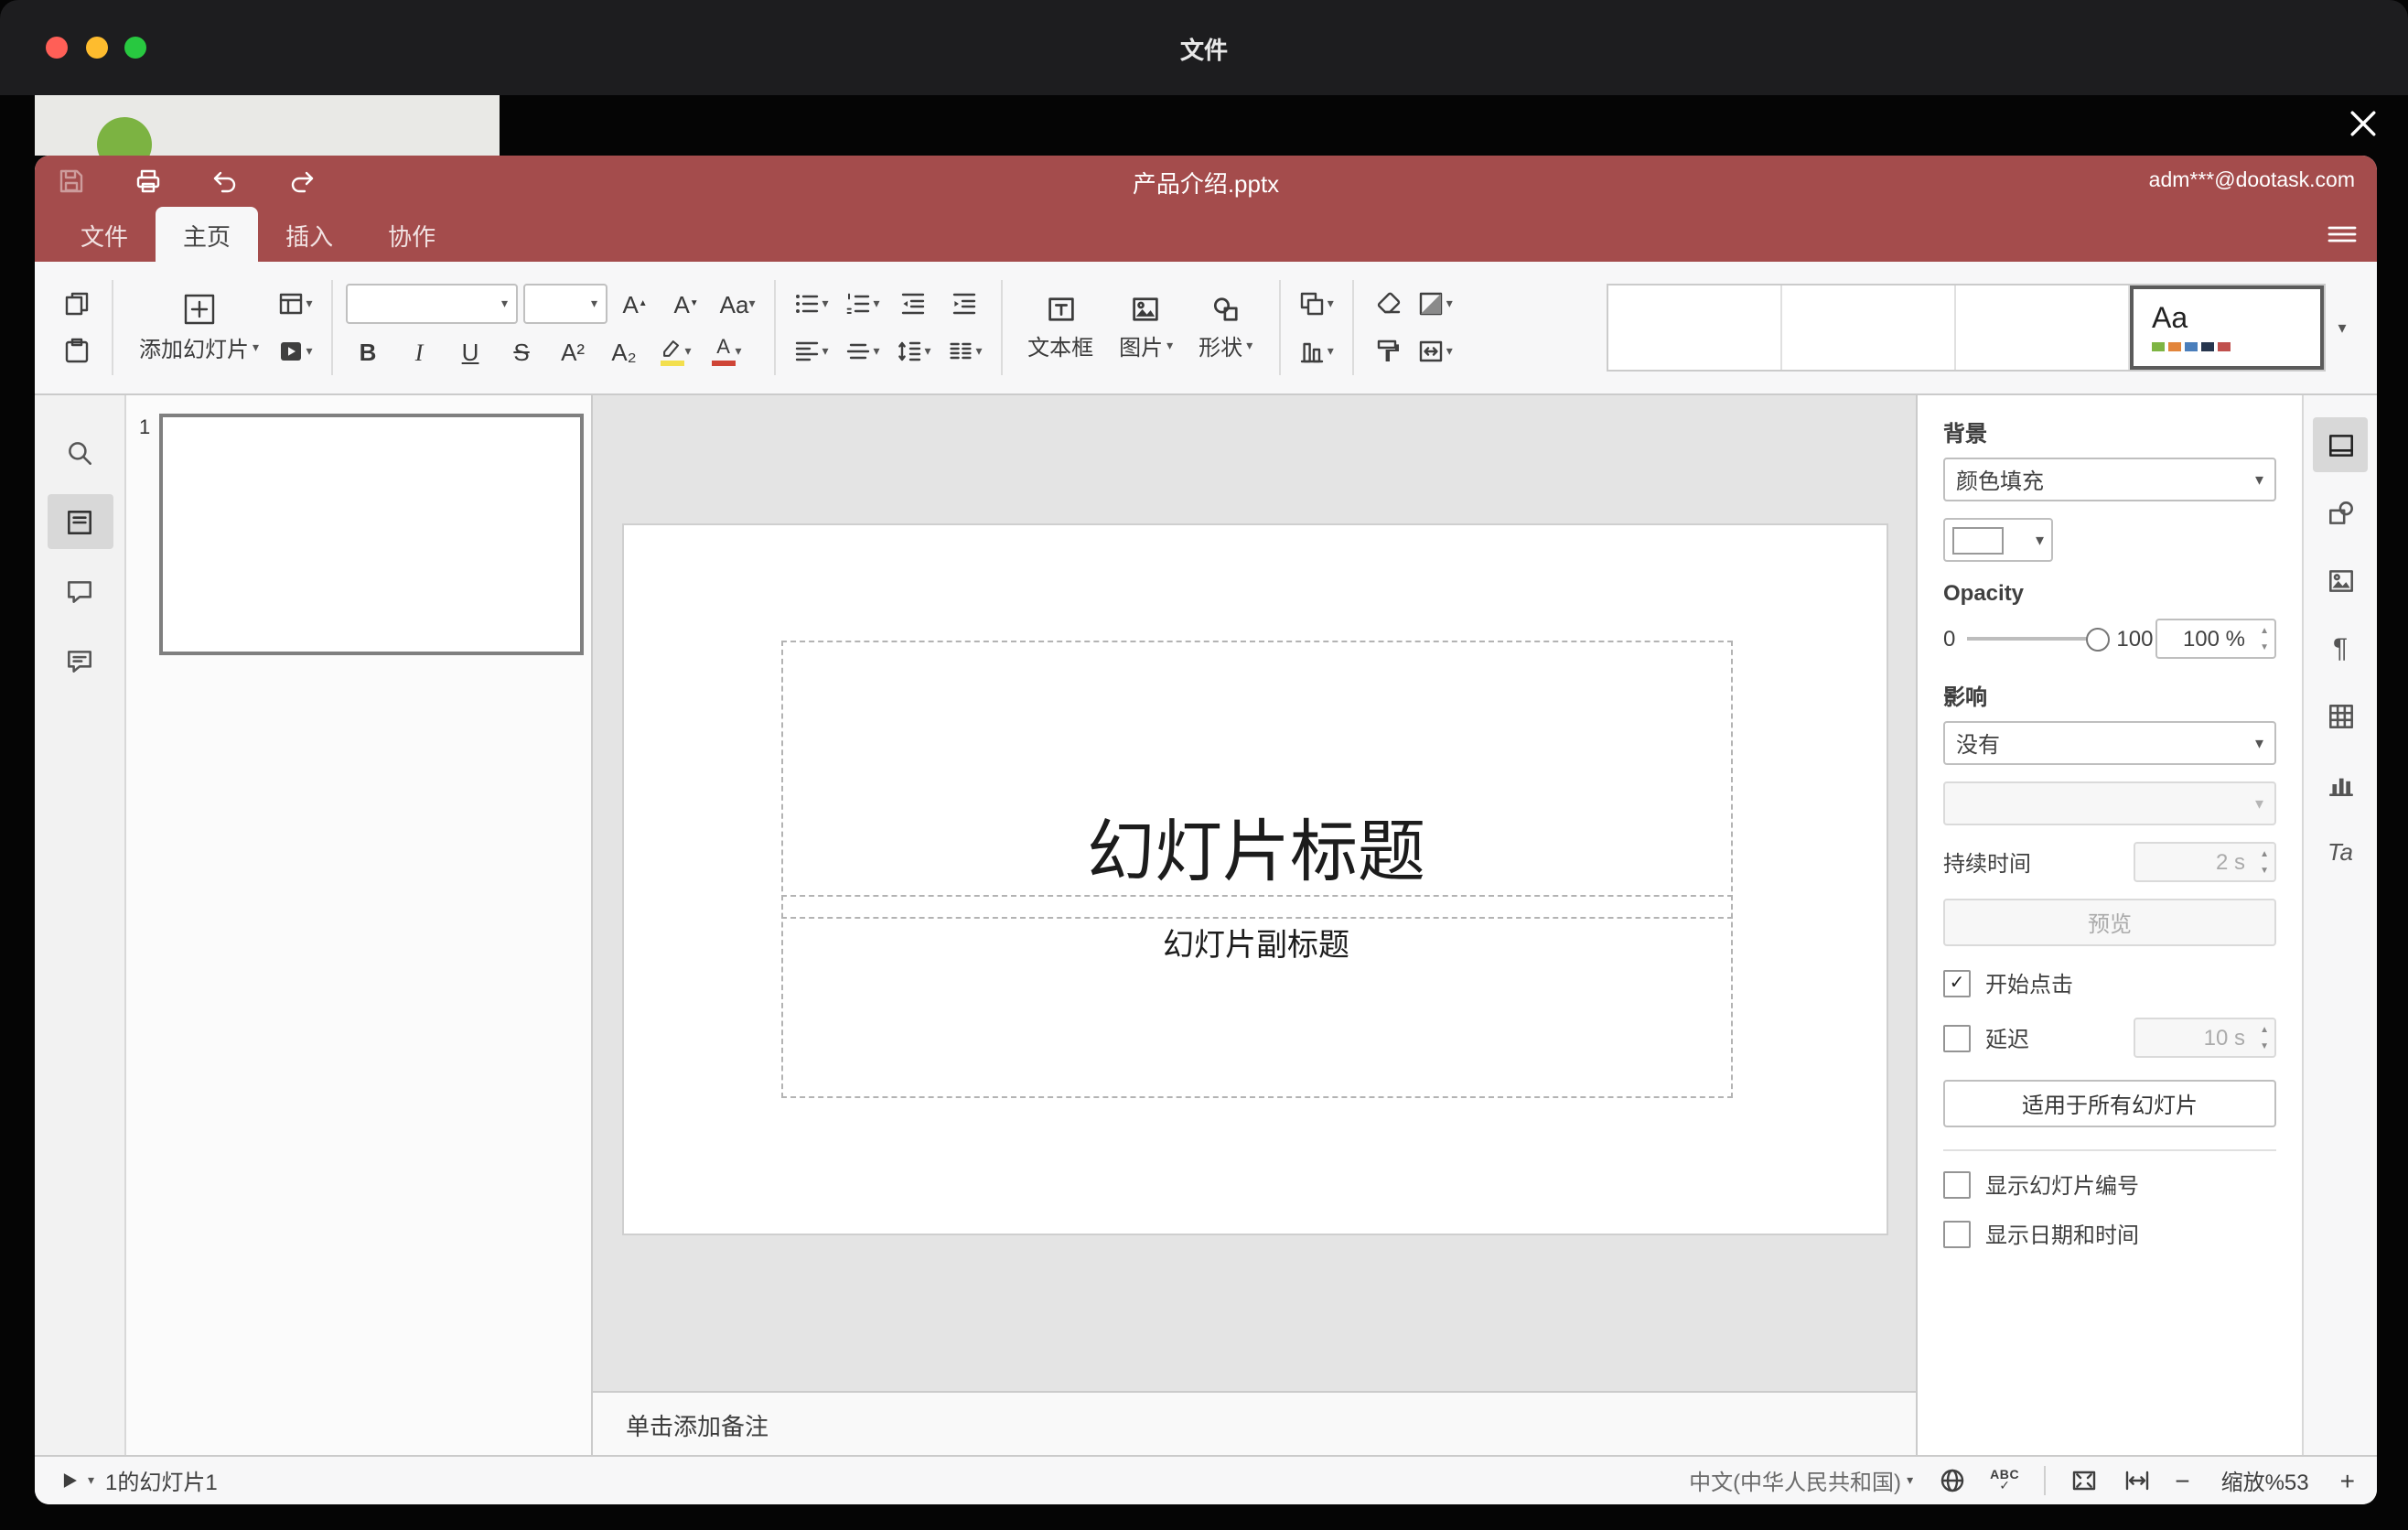 Image resolution: width=2408 pixels, height=1530 pixels. I want to click on line-spacing-button: ▾, so click(913, 351).